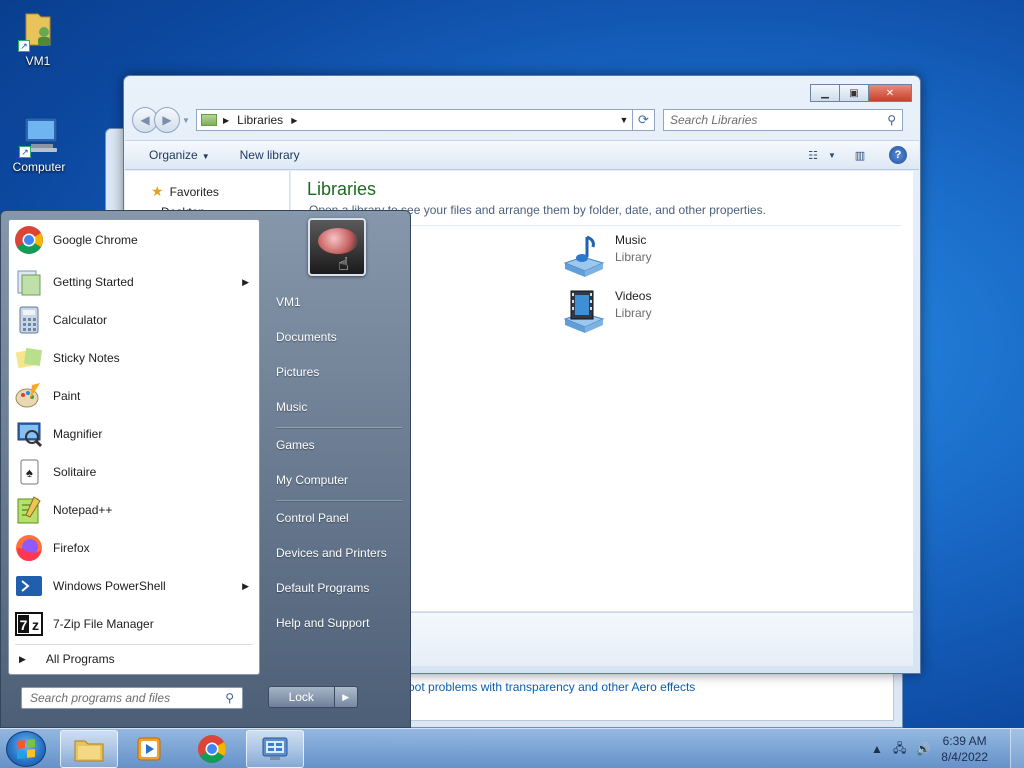 The image size is (1024, 768). I want to click on taskbar-media-player, so click(149, 749).